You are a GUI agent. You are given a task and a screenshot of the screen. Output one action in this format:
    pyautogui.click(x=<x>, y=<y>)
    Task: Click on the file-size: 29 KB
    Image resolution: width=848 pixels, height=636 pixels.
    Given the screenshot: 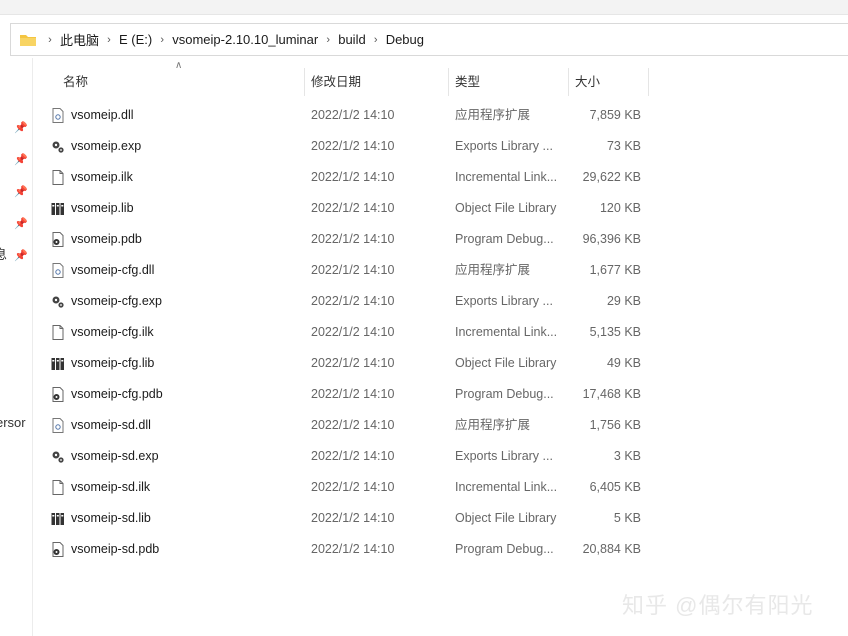 What is the action you would take?
    pyautogui.click(x=623, y=301)
    